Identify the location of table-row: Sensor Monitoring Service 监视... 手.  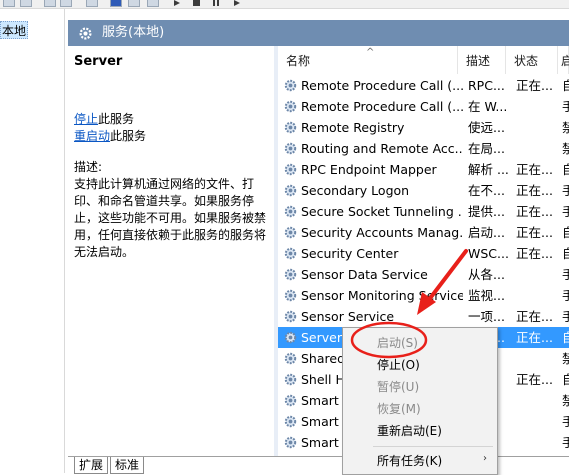
(423, 295).